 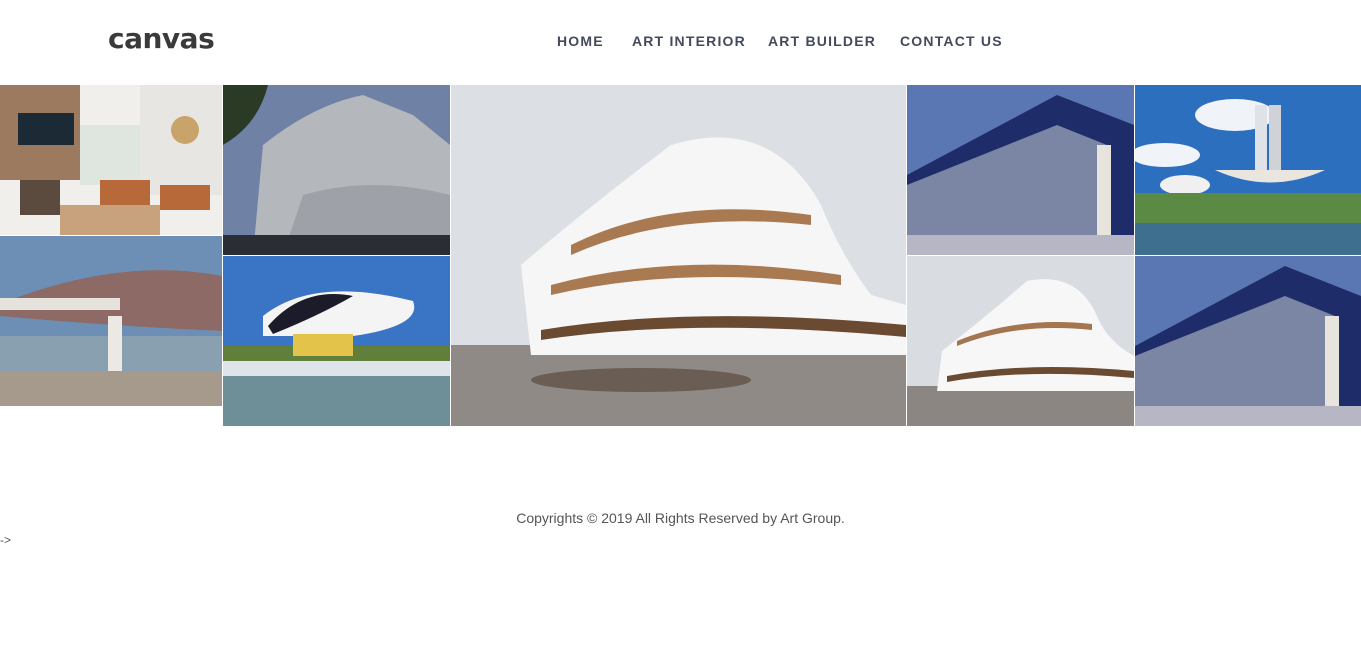 What do you see at coordinates (111, 321) in the screenshot?
I see `gallery-image-saucer-museum` at bounding box center [111, 321].